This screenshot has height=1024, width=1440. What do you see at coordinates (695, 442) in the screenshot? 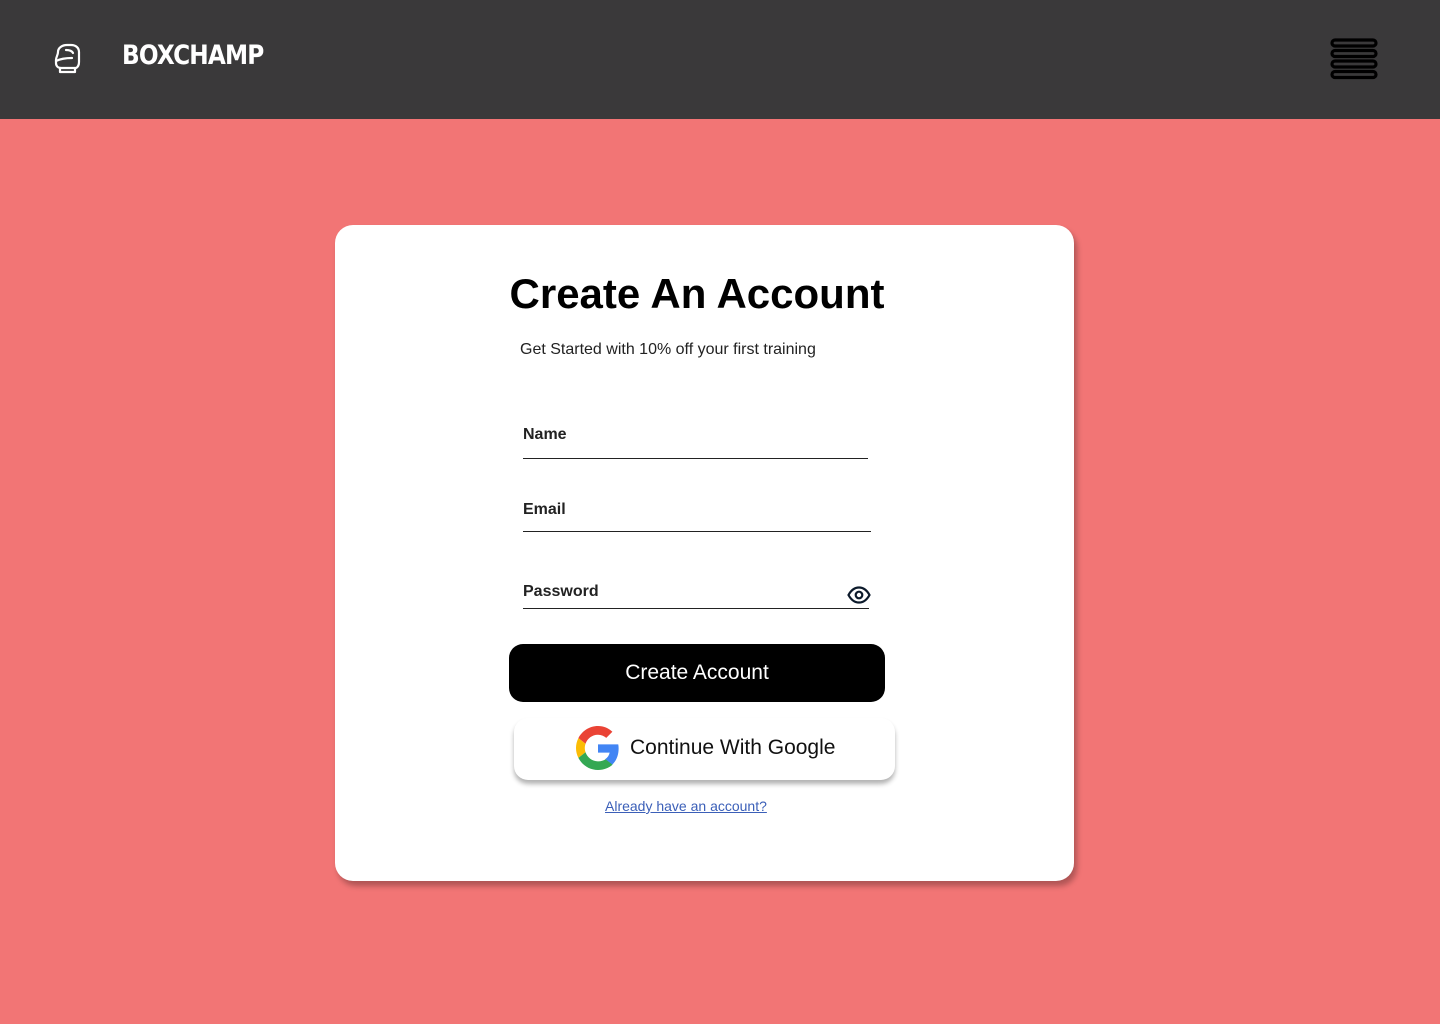
I see `name-field: Name` at bounding box center [695, 442].